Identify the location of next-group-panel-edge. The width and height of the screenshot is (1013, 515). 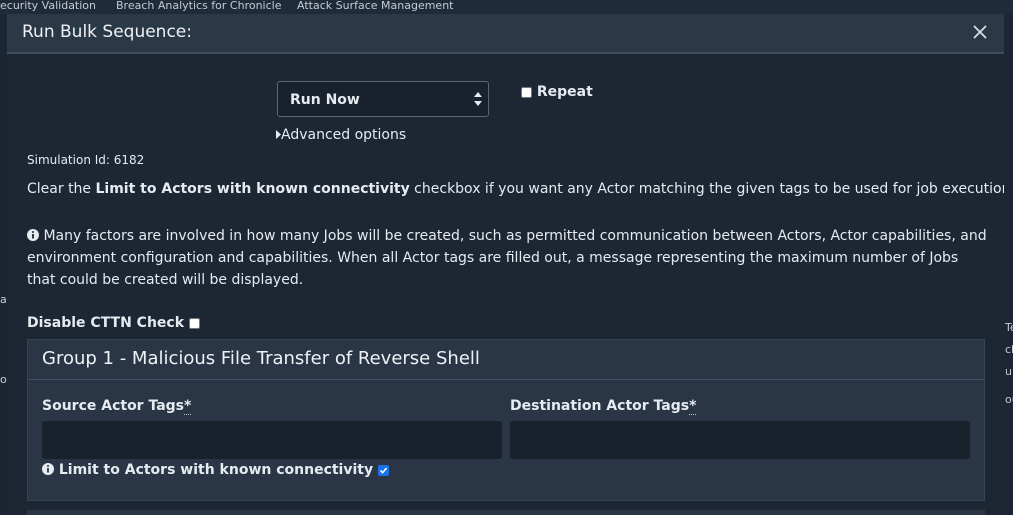
(506, 512).